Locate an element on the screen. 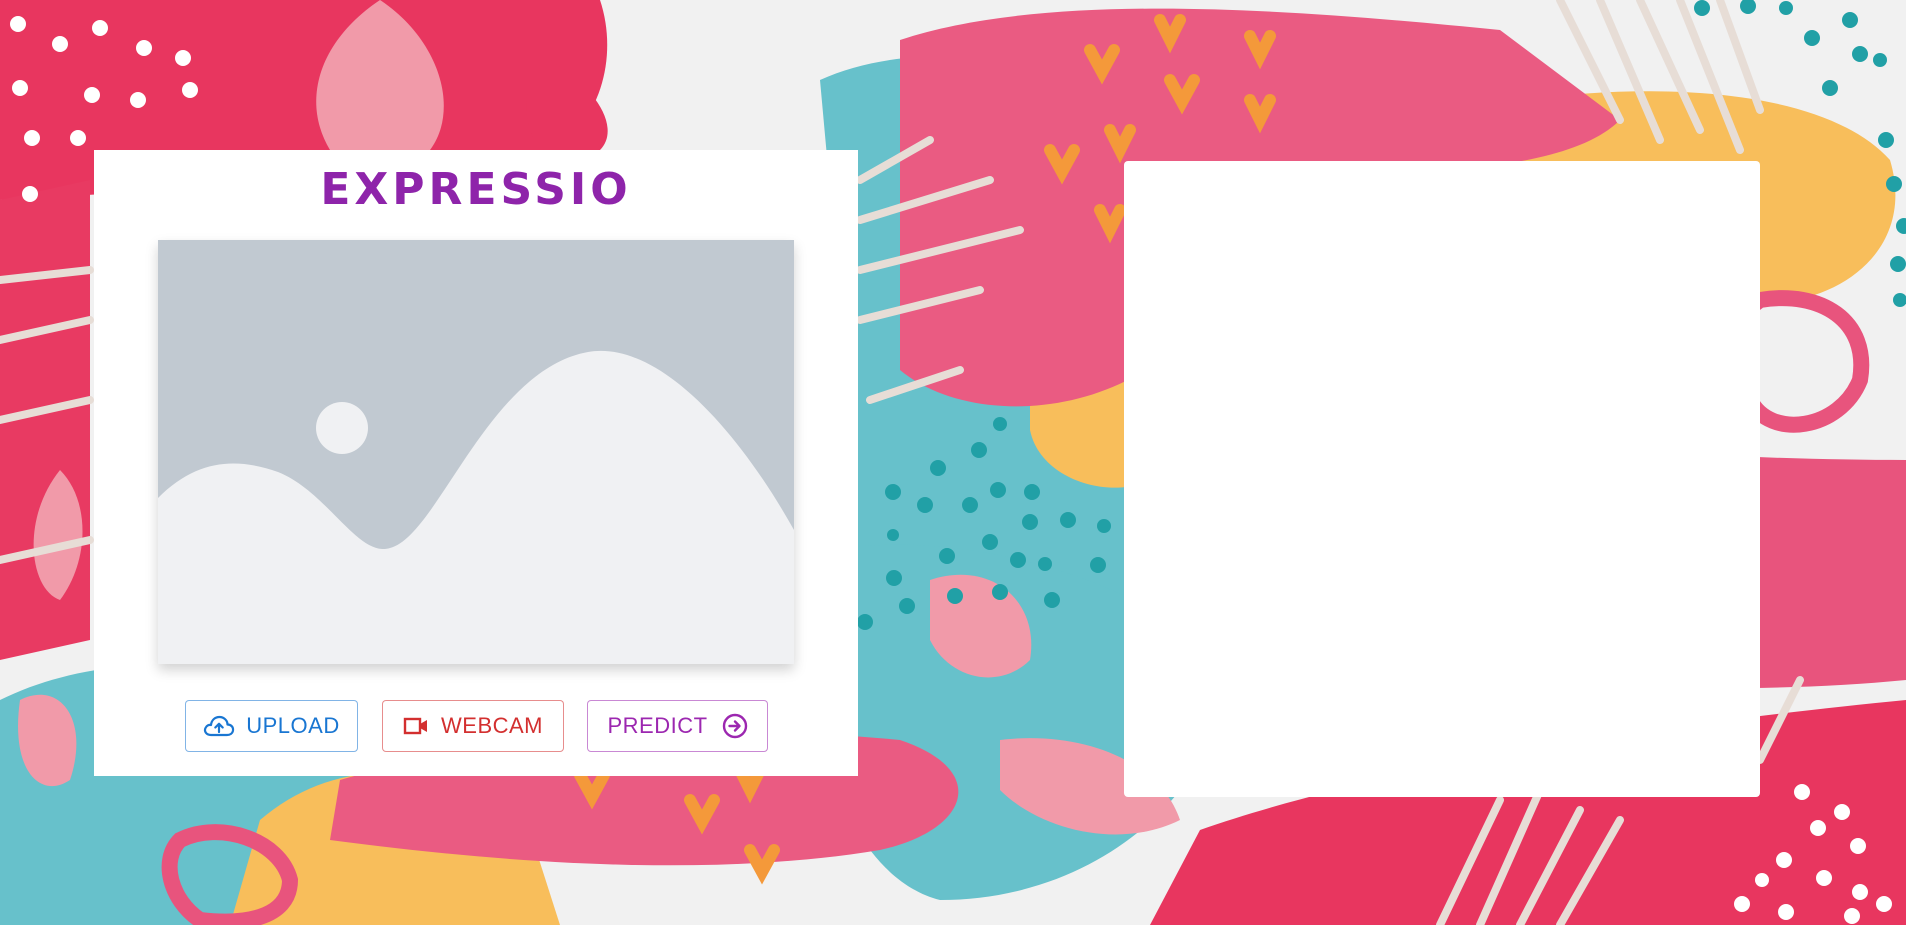 The image size is (1906, 925). webcam-button: WEBCAM is located at coordinates (473, 726).